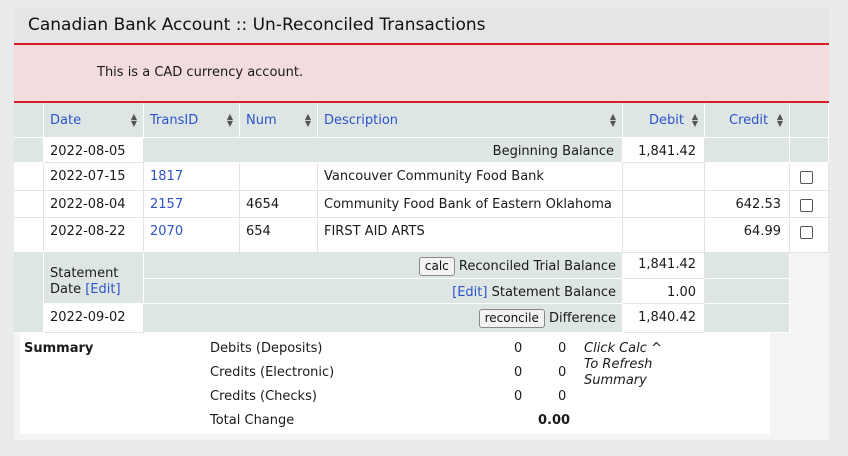 The image size is (848, 456). I want to click on edit-statement-balance-link: [Edit], so click(469, 292).